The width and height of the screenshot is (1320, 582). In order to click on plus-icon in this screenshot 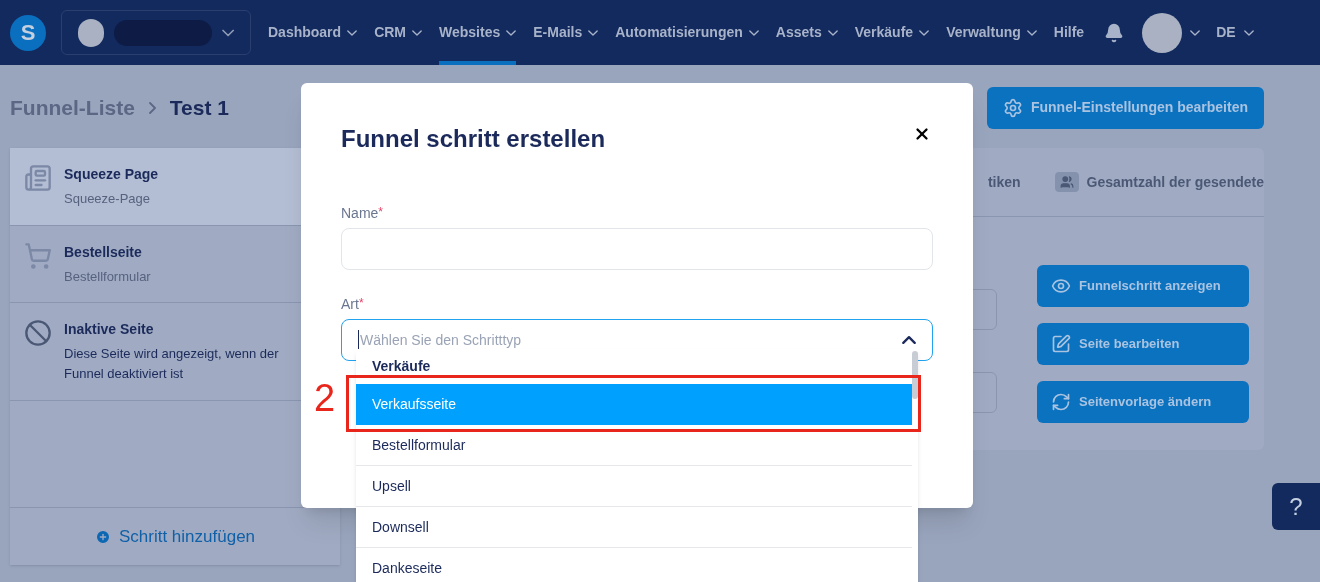, I will do `click(102, 536)`.